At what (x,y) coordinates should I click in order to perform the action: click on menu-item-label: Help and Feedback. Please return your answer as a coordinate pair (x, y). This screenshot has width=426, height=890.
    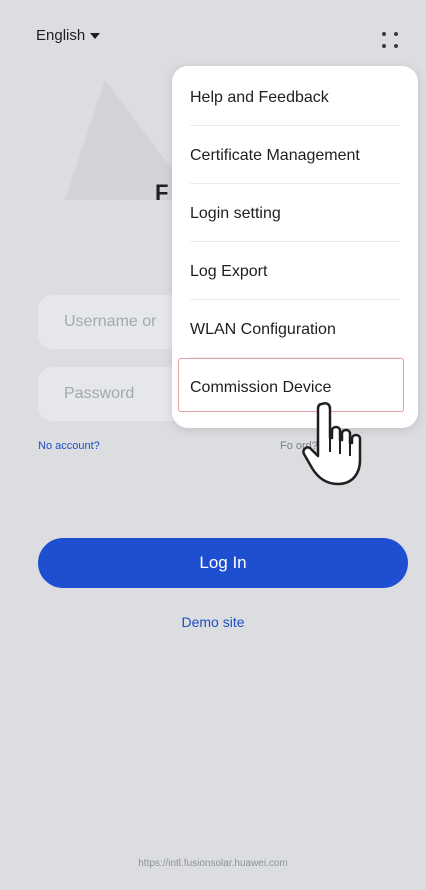
    Looking at the image, I should click on (259, 97).